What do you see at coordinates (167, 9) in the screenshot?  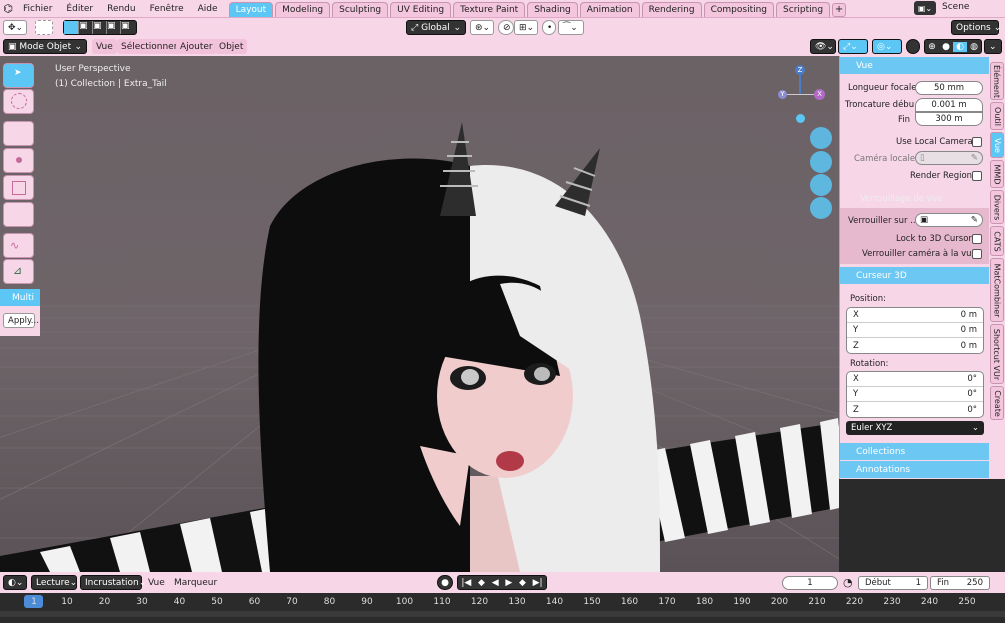 I see `menu-window: Fenêtre` at bounding box center [167, 9].